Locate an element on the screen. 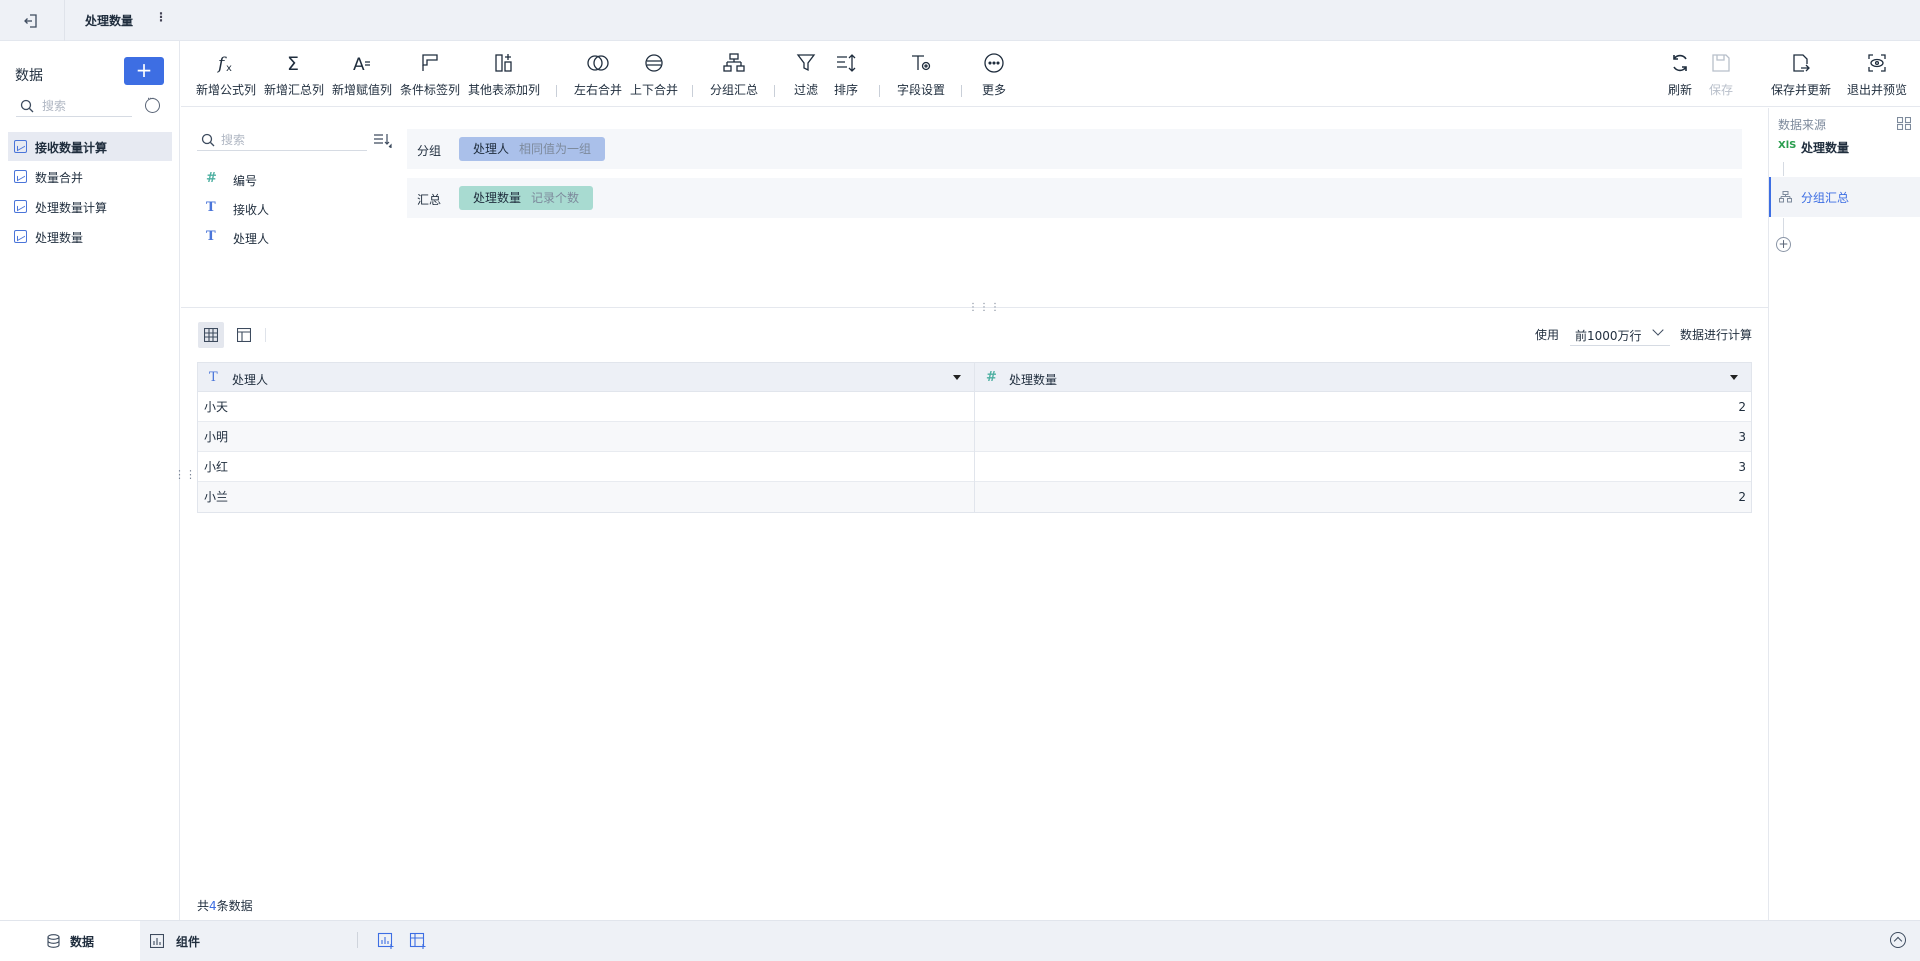  horizontal-merge-button: 左右合并 is located at coordinates (598, 76).